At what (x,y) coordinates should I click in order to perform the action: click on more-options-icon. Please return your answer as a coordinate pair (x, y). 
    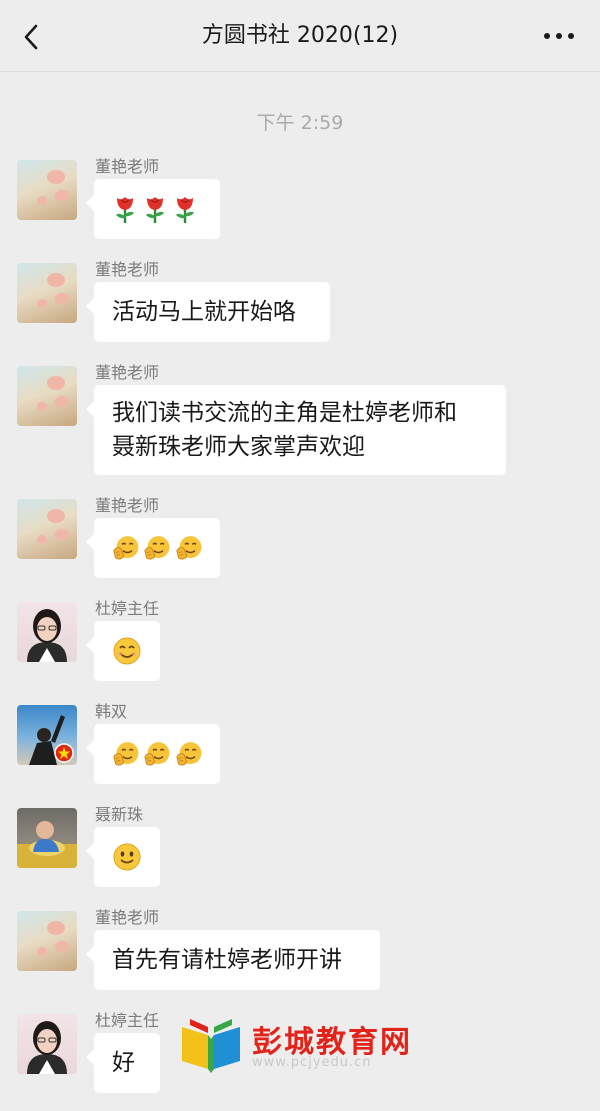
    Looking at the image, I should click on (560, 36).